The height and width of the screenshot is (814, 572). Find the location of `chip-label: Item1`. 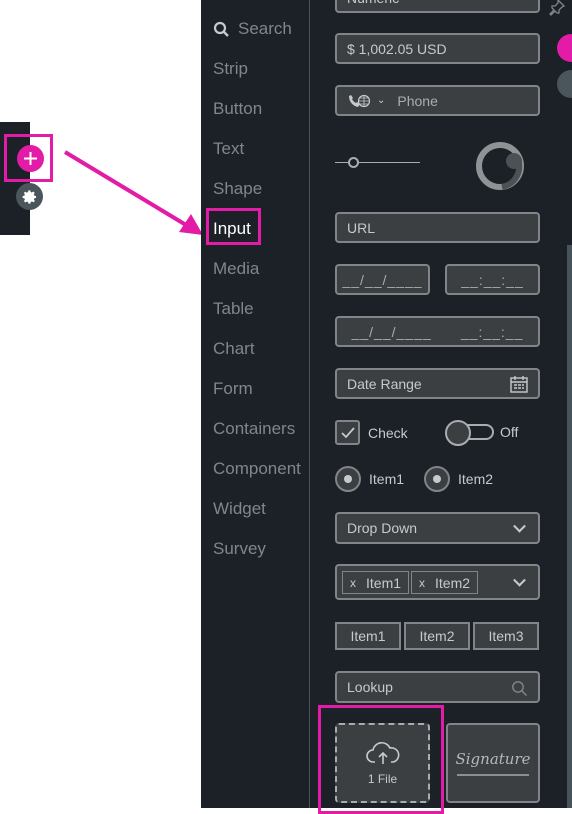

chip-label: Item1 is located at coordinates (384, 582).